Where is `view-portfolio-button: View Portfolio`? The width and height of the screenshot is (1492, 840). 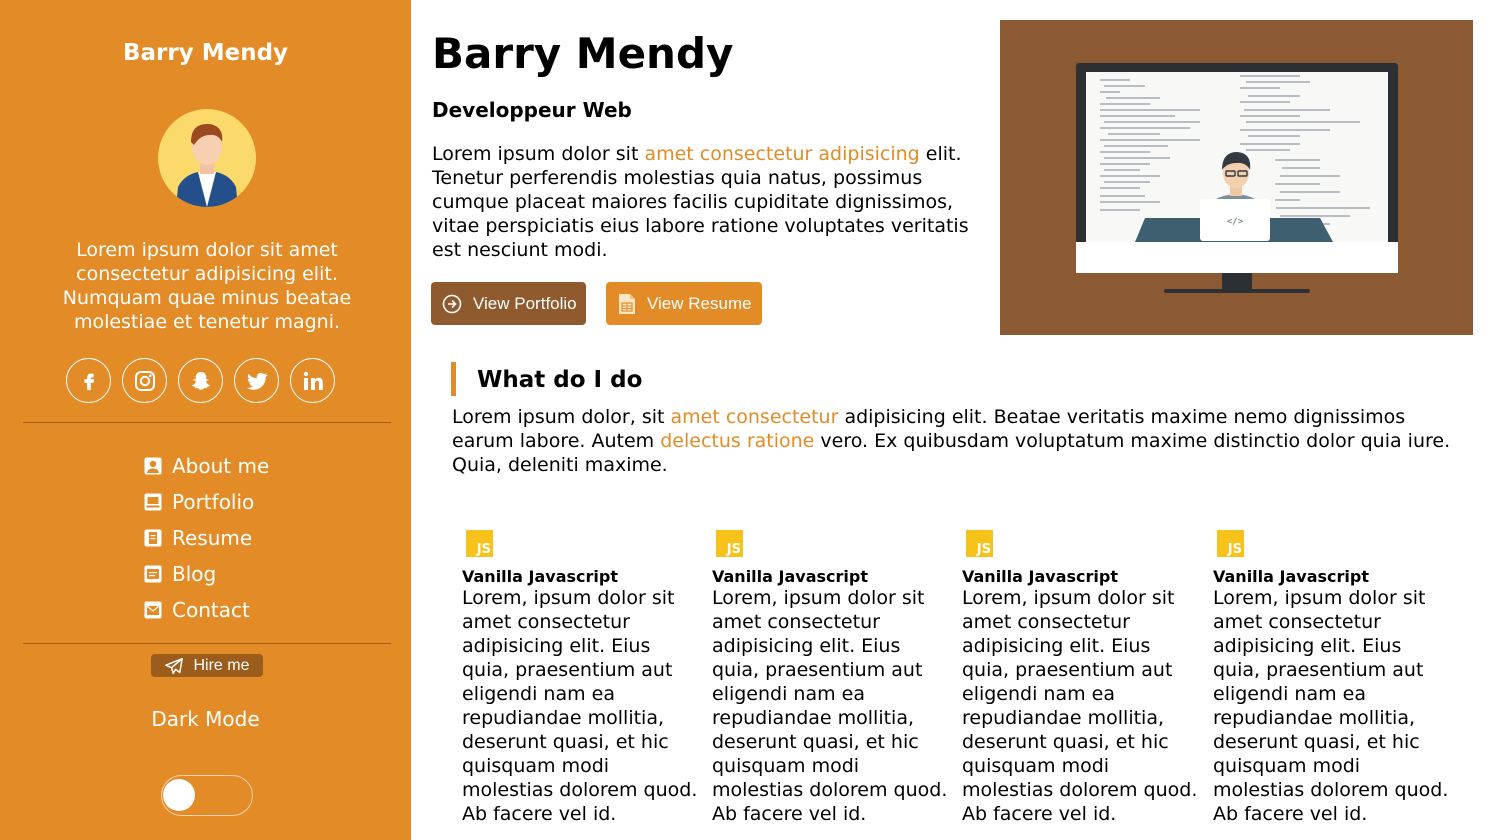 view-portfolio-button: View Portfolio is located at coordinates (508, 303).